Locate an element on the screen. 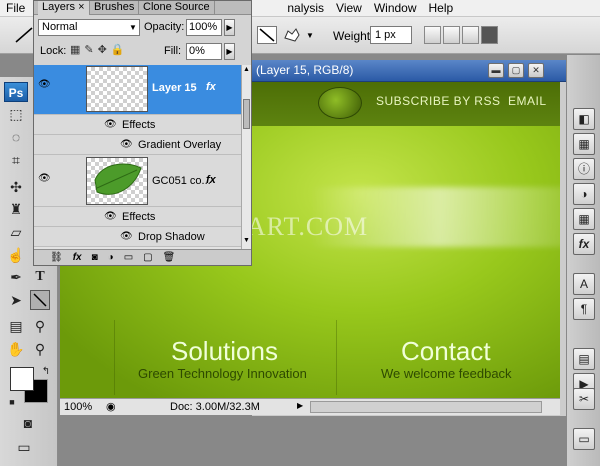 Image resolution: width=600 pixels, height=466 pixels. notes-icon: ▤ is located at coordinates (16, 326).